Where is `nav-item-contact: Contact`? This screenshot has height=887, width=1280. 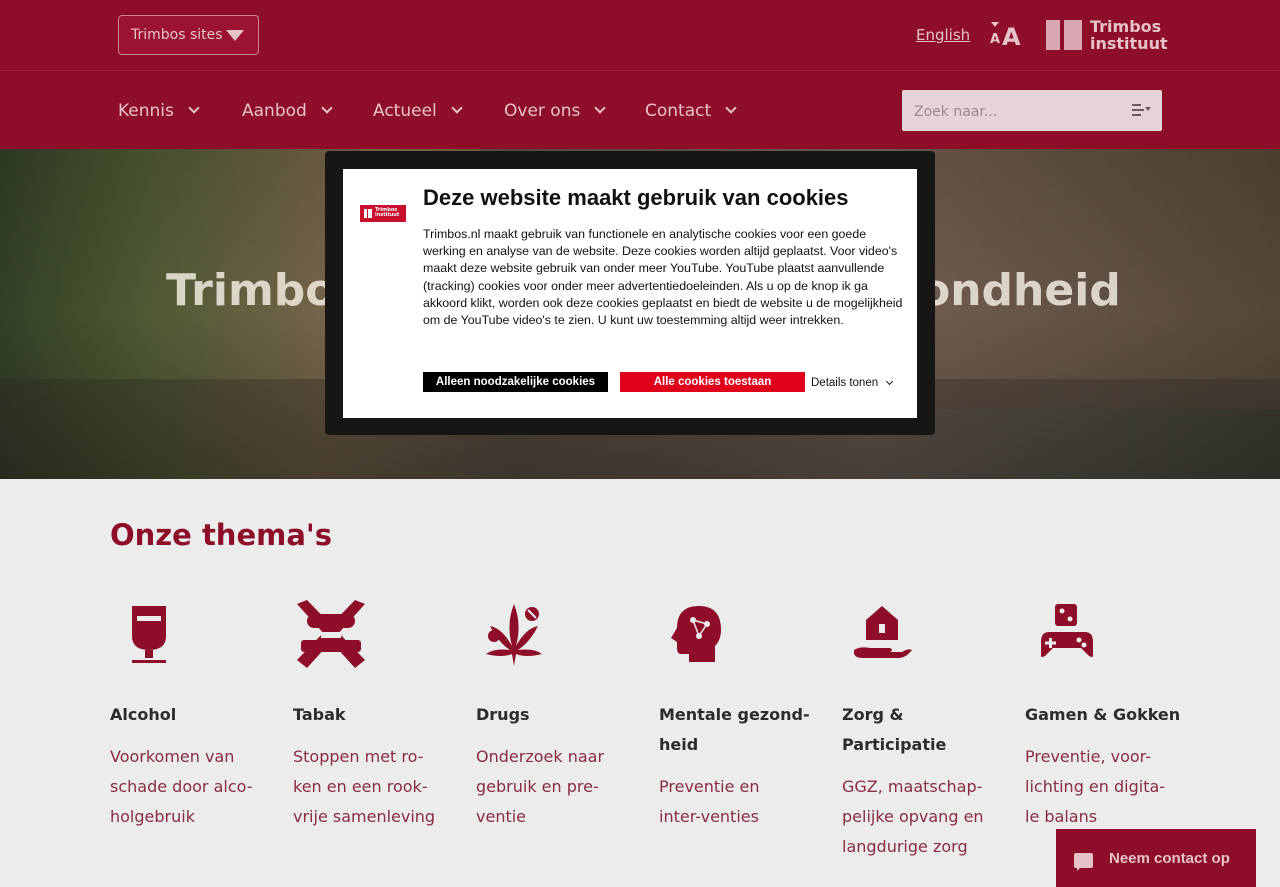 nav-item-contact: Contact is located at coordinates (691, 111).